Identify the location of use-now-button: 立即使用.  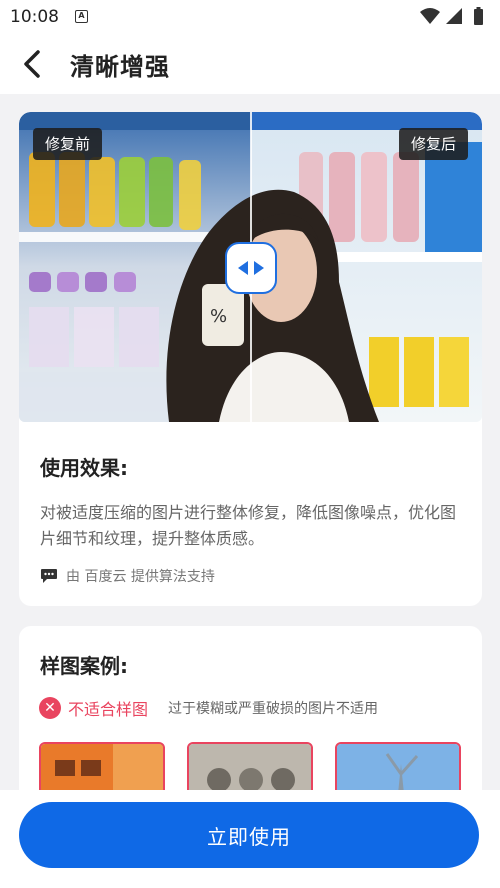
(249, 835).